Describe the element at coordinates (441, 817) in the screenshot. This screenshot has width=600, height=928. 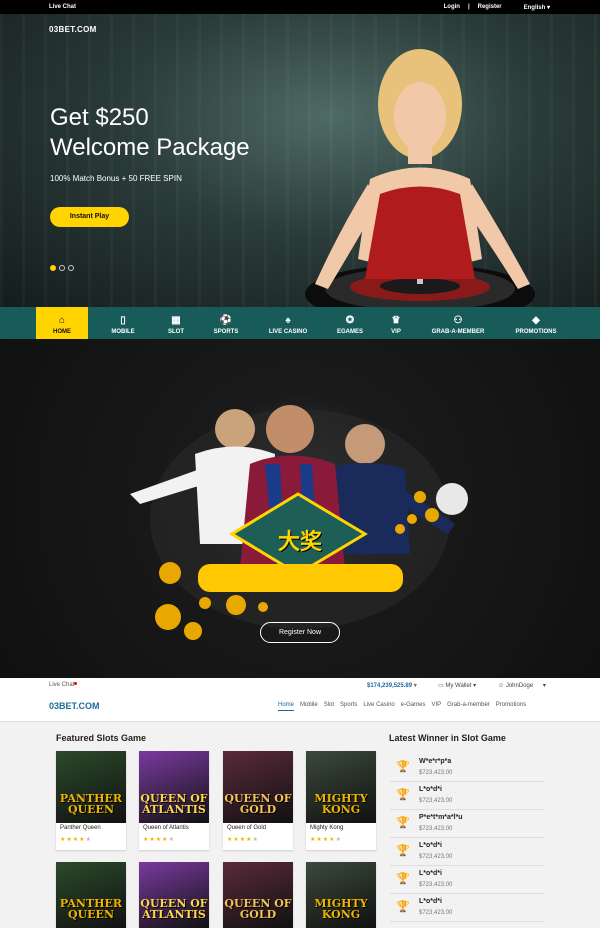
I see `winner-name: P*e*t*m*a*l*u` at that location.